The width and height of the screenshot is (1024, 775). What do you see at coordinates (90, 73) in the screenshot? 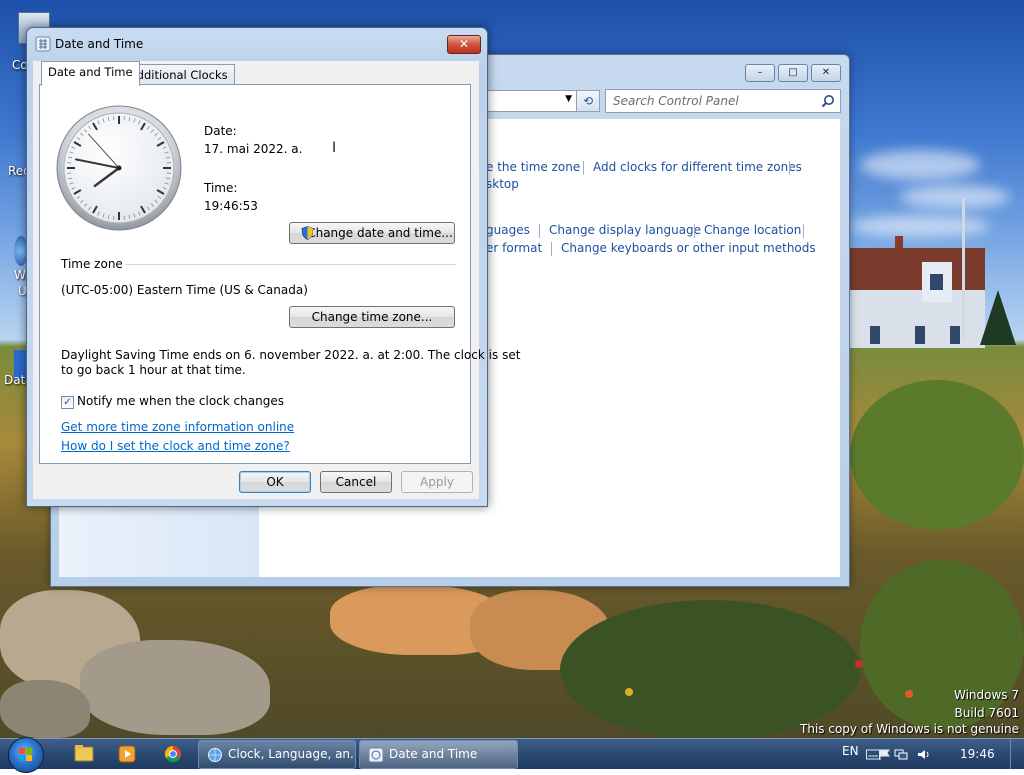
I see `tab-date-and-time: Date and Time` at bounding box center [90, 73].